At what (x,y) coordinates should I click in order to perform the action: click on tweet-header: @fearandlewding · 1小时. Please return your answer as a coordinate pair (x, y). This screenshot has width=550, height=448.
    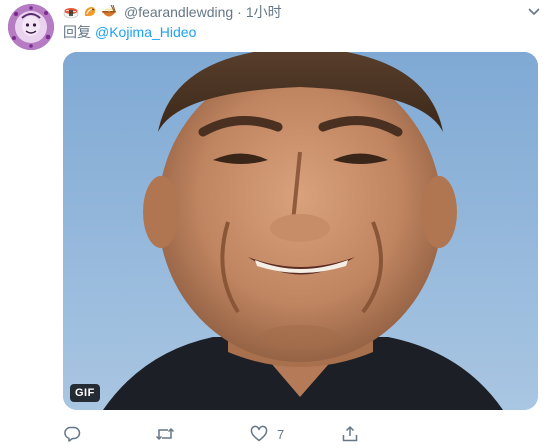
    Looking at the image, I should click on (172, 12).